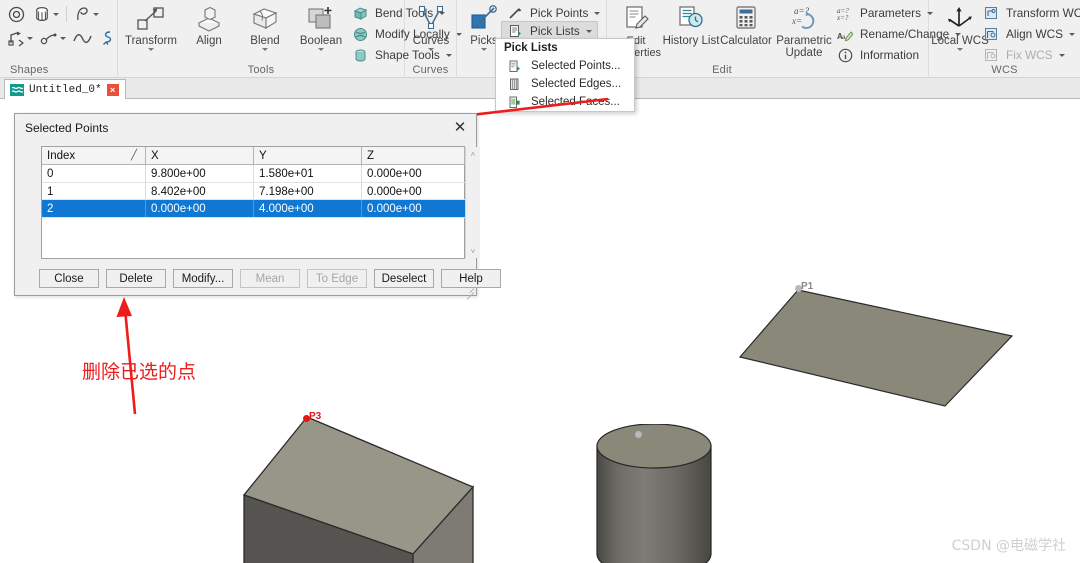 The image size is (1080, 563). I want to click on curves-button: Curves, so click(431, 31).